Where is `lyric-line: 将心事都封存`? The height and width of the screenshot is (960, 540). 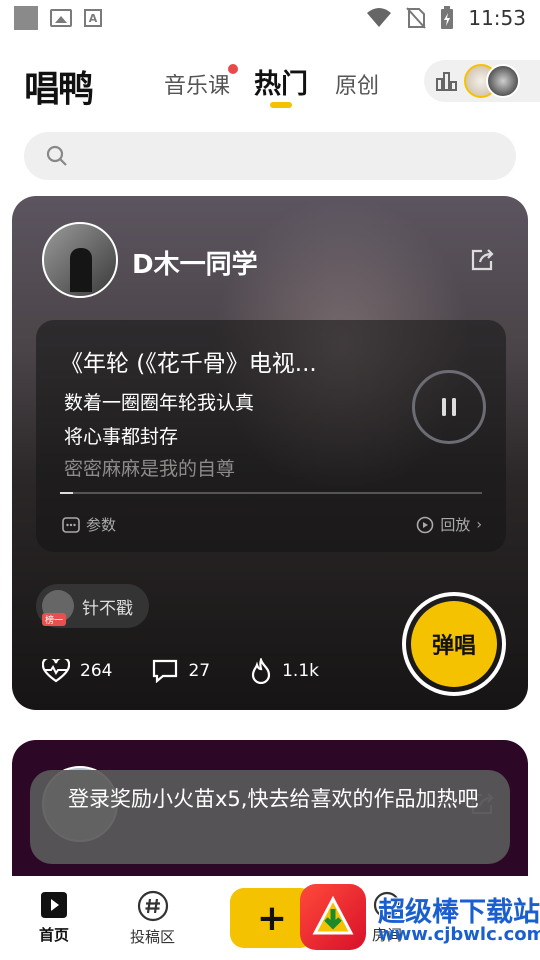 lyric-line: 将心事都封存 is located at coordinates (121, 437).